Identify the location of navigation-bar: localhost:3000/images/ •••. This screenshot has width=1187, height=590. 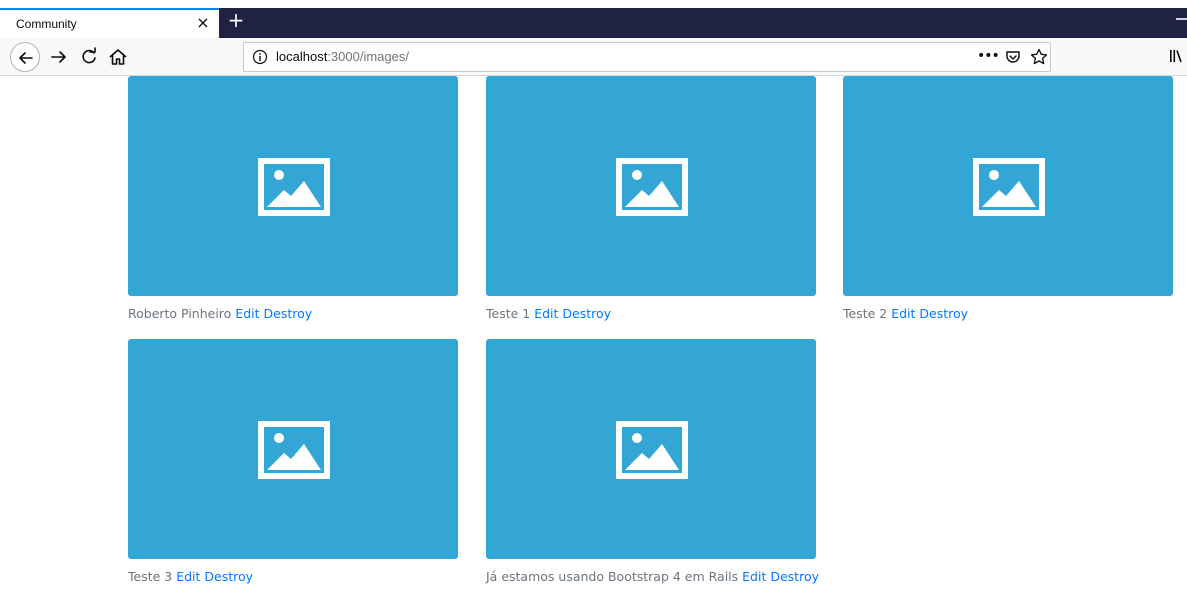
(593, 57).